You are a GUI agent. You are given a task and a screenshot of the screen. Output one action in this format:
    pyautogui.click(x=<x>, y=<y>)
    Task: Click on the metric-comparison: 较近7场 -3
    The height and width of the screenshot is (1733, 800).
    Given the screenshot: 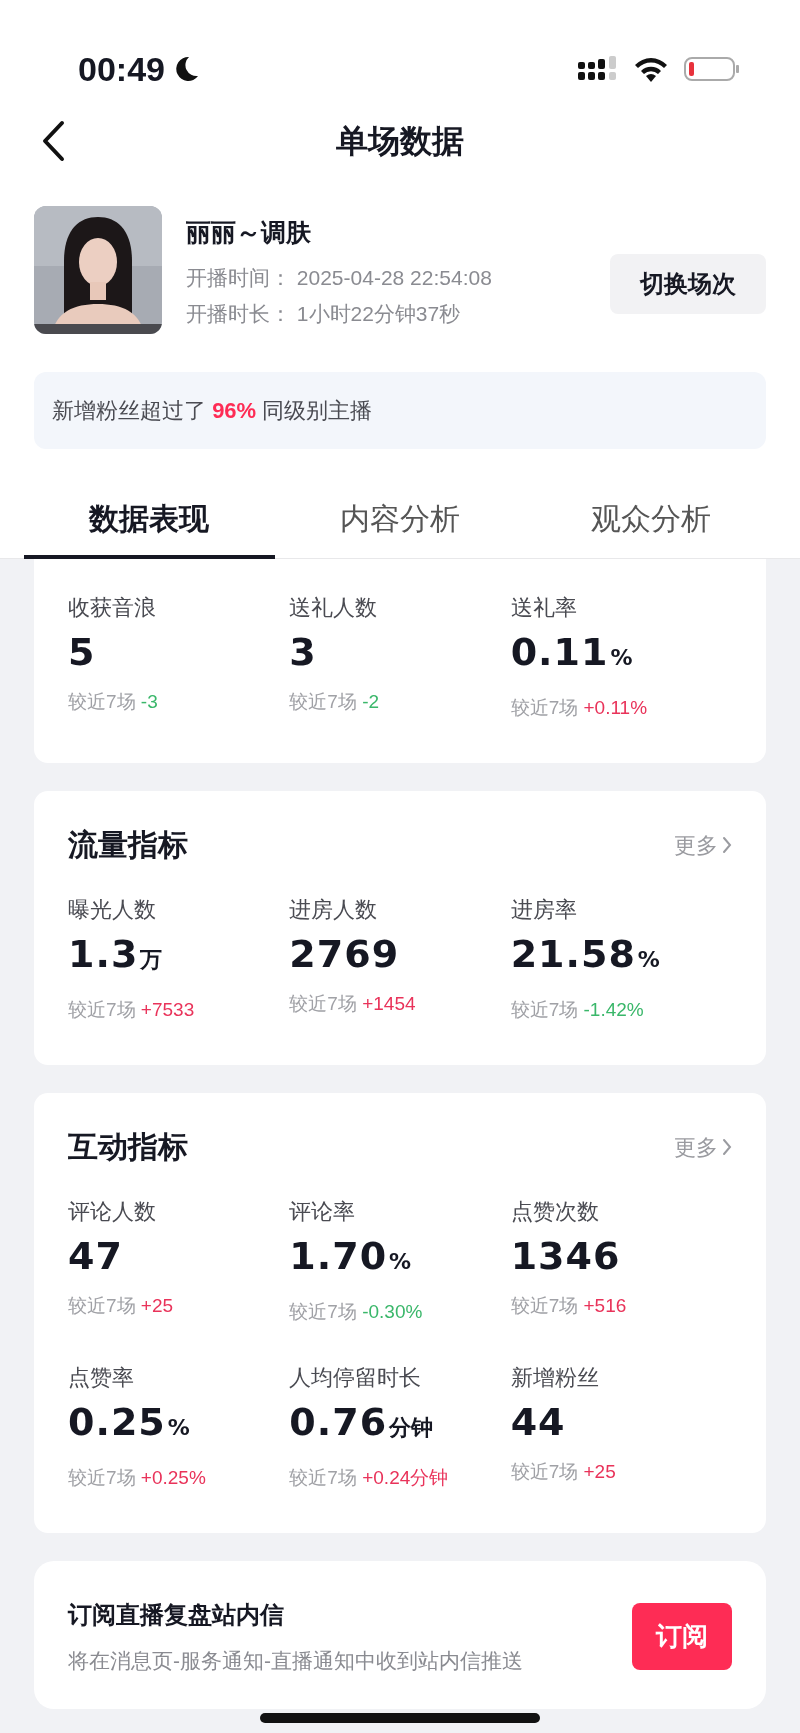 What is the action you would take?
    pyautogui.click(x=113, y=702)
    